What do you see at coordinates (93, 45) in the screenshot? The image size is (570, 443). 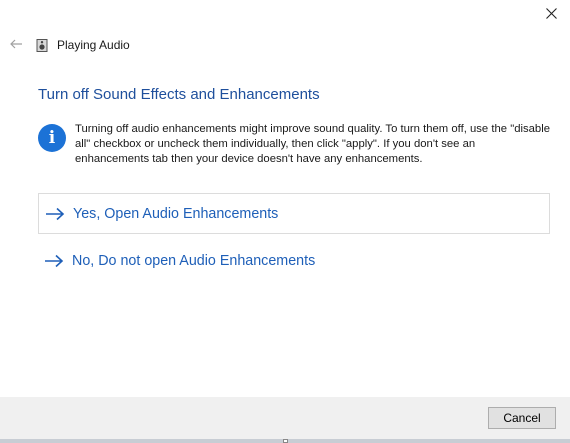 I see `window-title: Playing Audio` at bounding box center [93, 45].